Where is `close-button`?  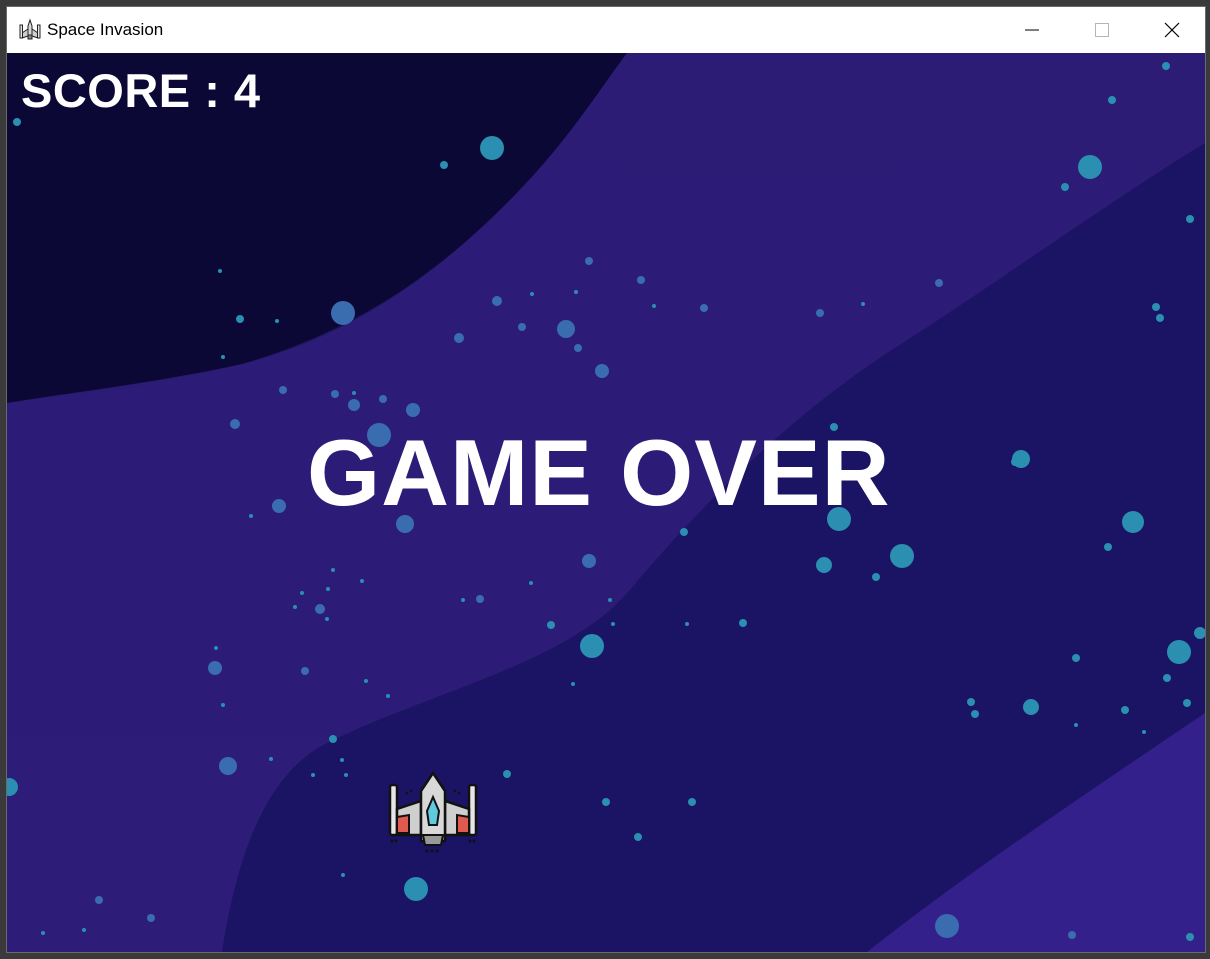
close-button is located at coordinates (1171, 30).